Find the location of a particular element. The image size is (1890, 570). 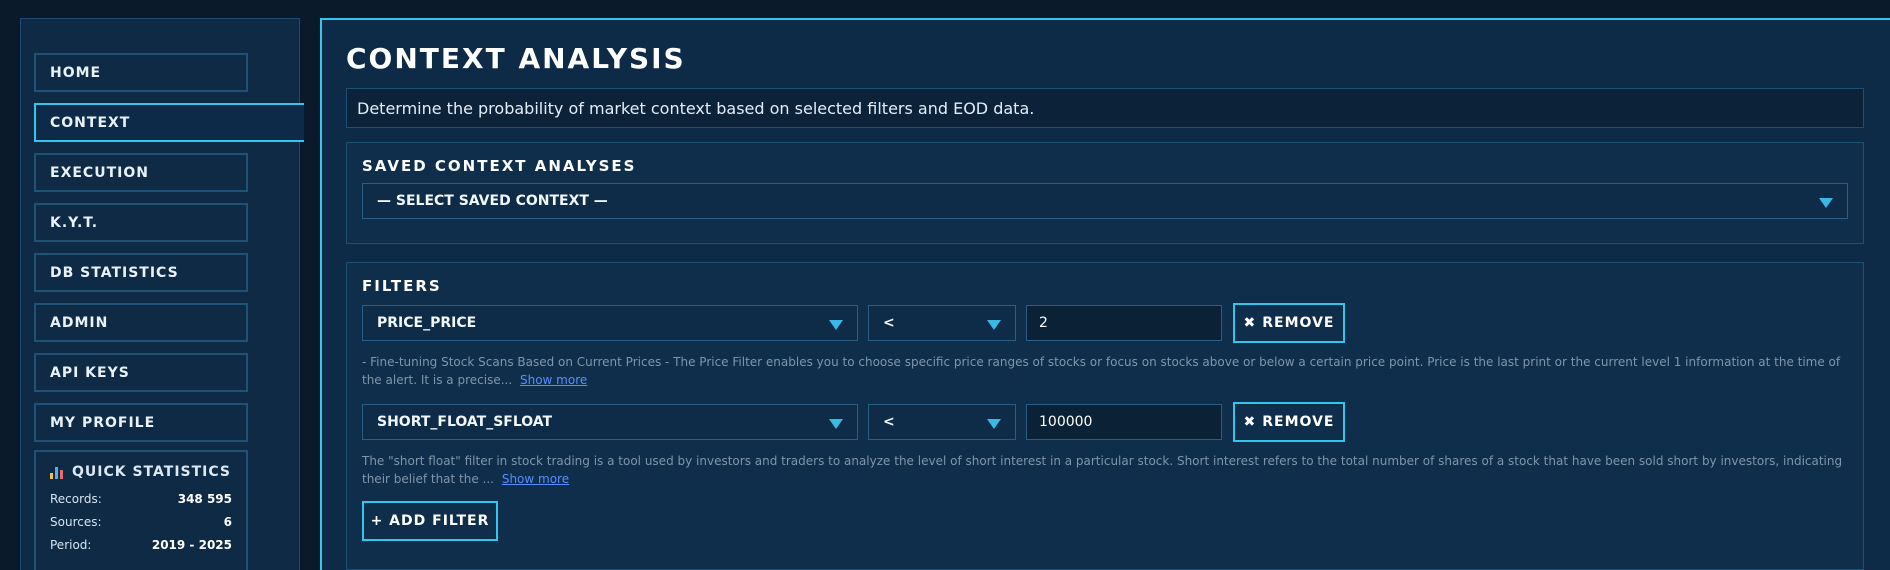

stat-records: Records: 348 595 is located at coordinates (141, 499).